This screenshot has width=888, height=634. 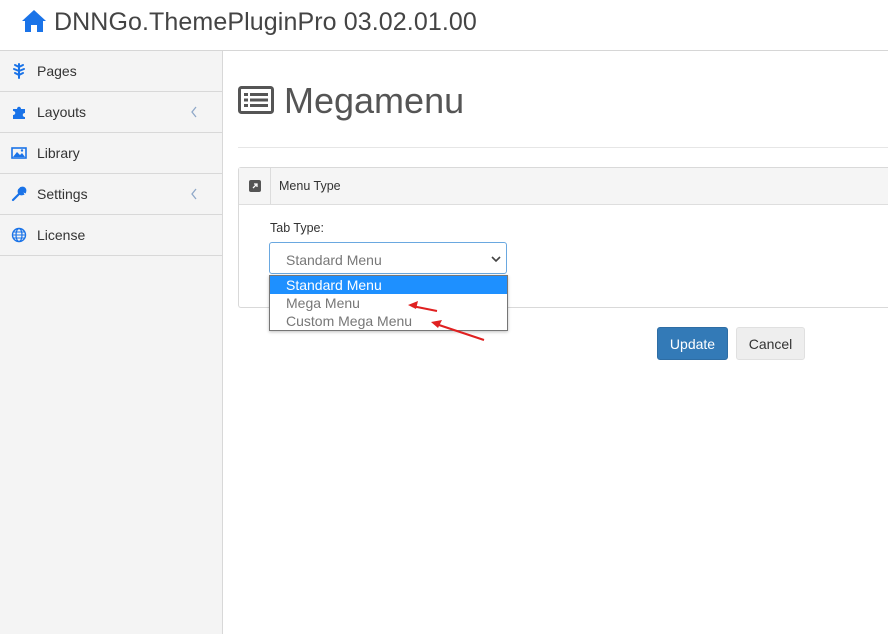 What do you see at coordinates (34, 21) in the screenshot?
I see `home-icon` at bounding box center [34, 21].